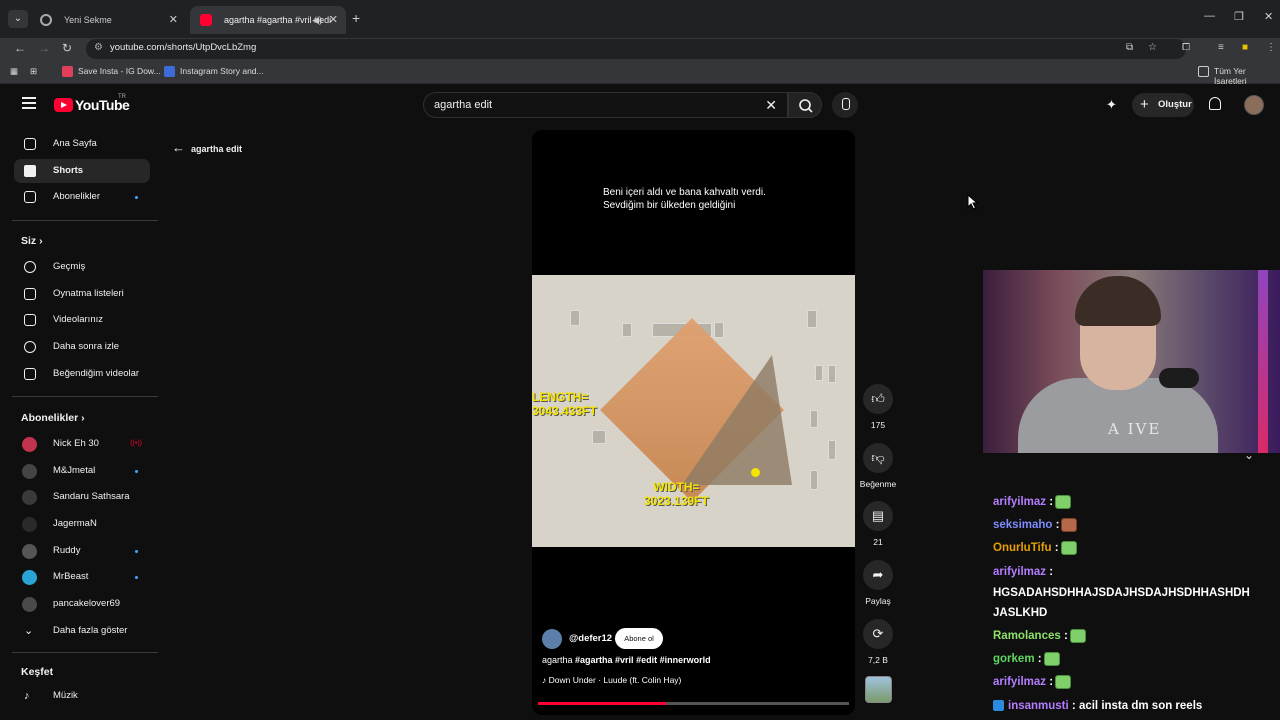  What do you see at coordinates (29, 104) in the screenshot?
I see `hamburger-menu-icon` at bounding box center [29, 104].